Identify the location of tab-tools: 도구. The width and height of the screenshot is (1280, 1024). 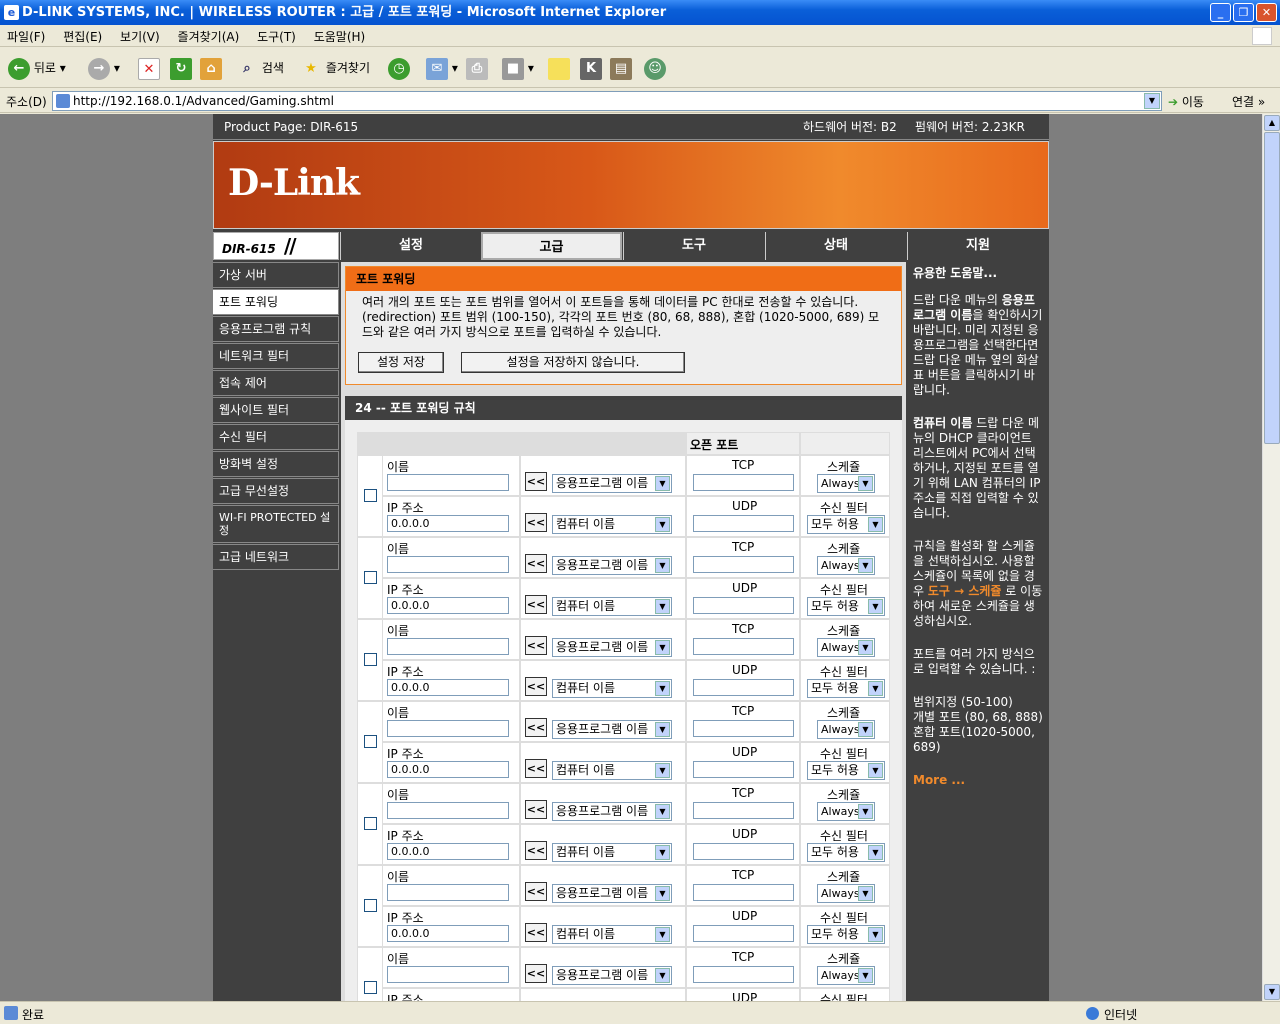
(693, 246).